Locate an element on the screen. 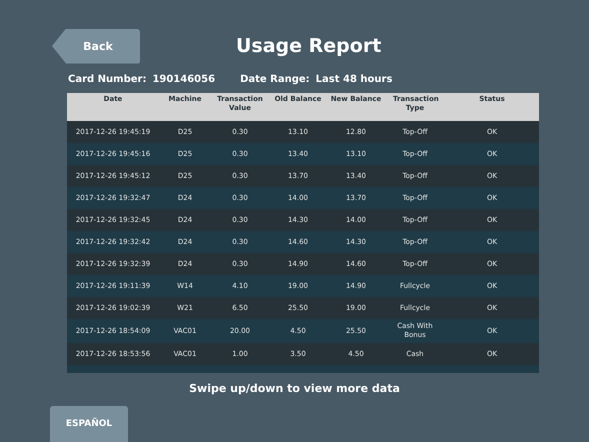 Image resolution: width=589 pixels, height=442 pixels. card-number-value: 190146056 is located at coordinates (184, 79).